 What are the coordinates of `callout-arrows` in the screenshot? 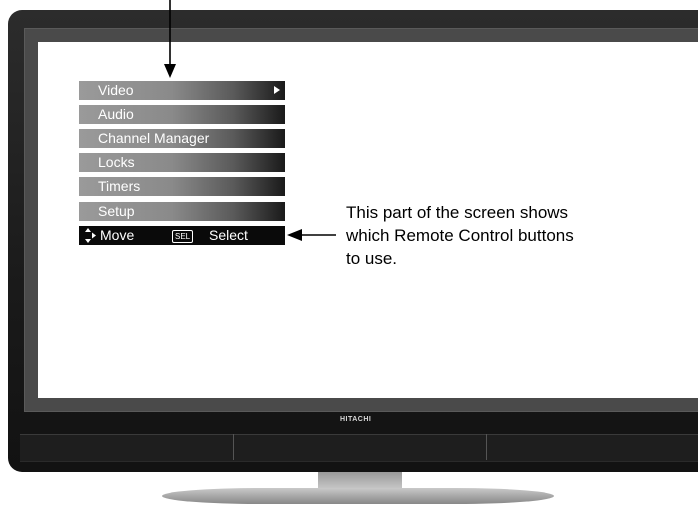 It's located at (250, 120).